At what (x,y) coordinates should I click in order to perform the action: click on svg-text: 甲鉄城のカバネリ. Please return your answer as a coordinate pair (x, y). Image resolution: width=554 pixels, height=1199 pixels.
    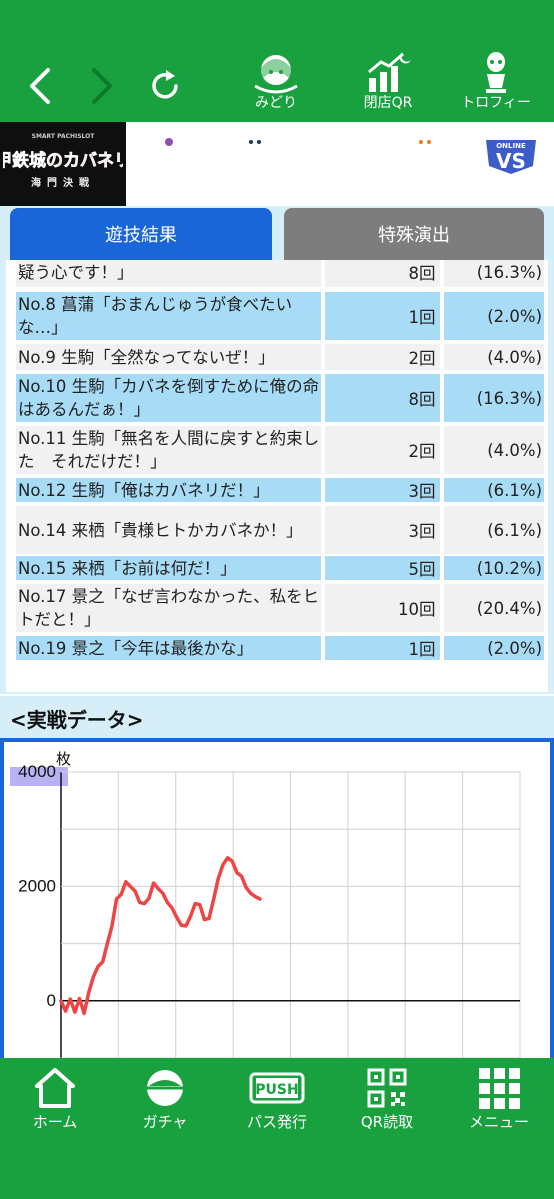
    Looking at the image, I should click on (63, 160).